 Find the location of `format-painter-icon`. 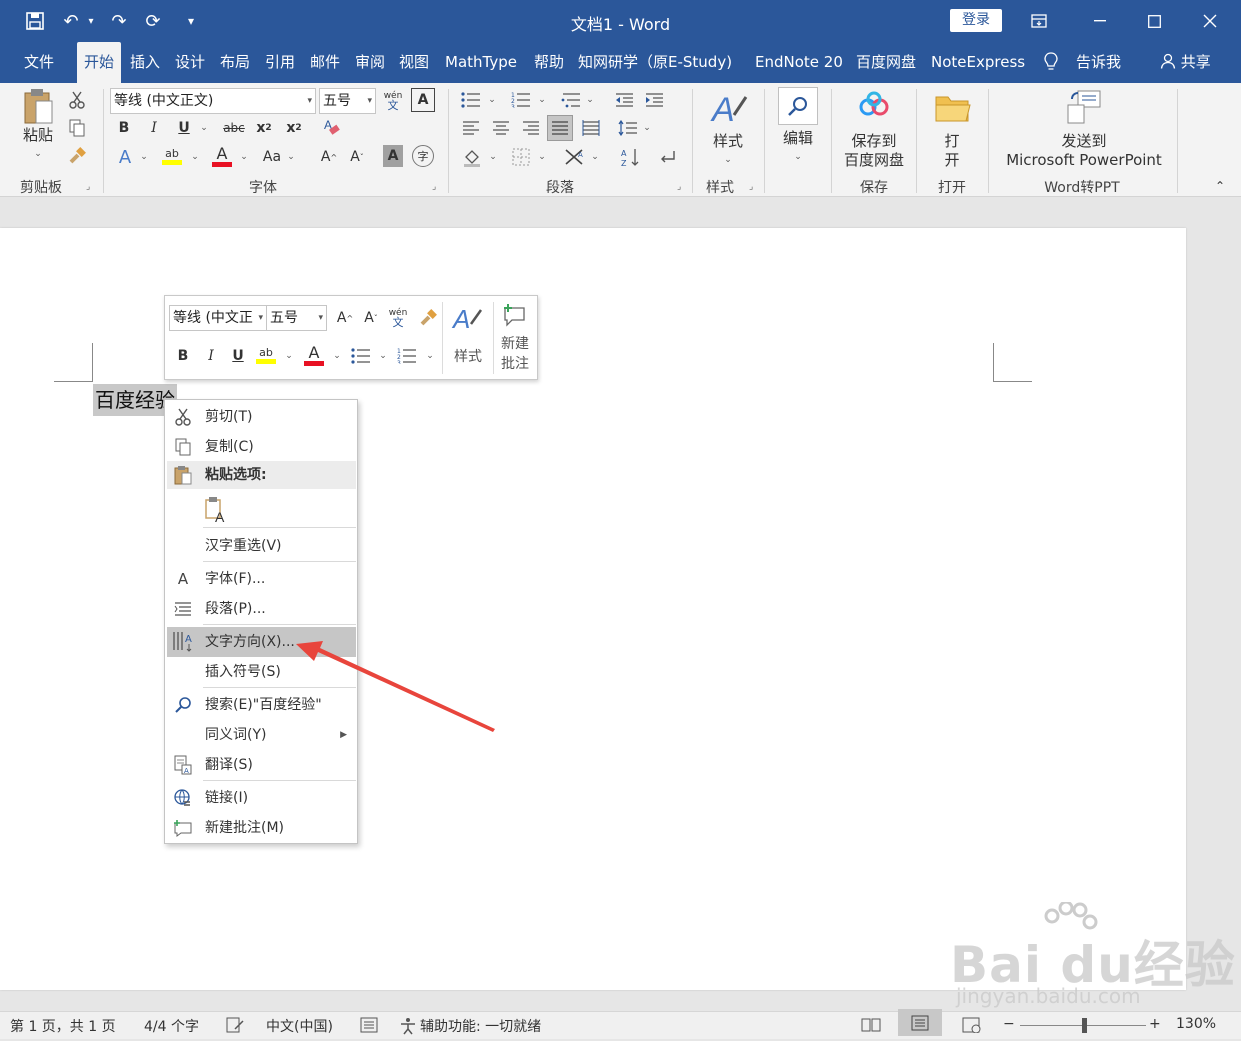

format-painter-icon is located at coordinates (77, 156).